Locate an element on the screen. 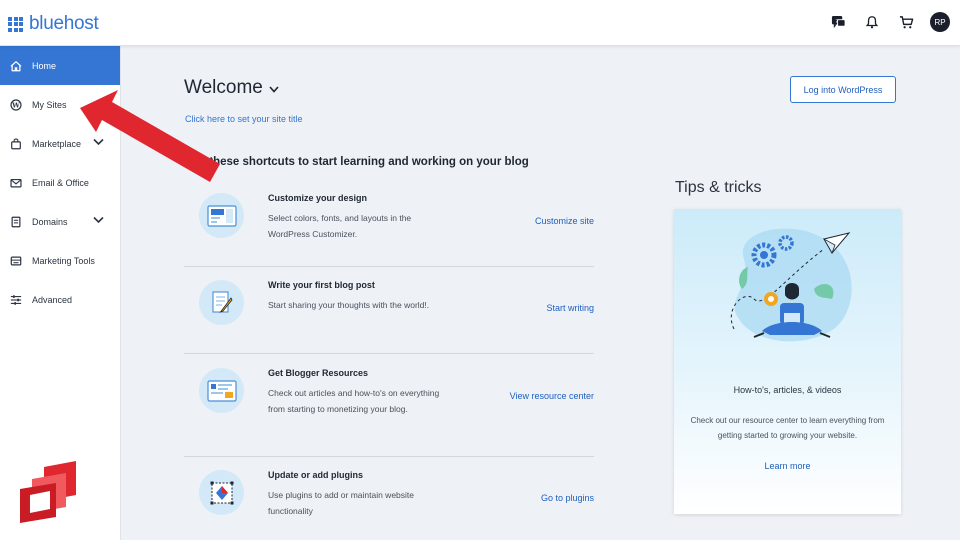  sidebar-item-label: Home is located at coordinates (44, 65).